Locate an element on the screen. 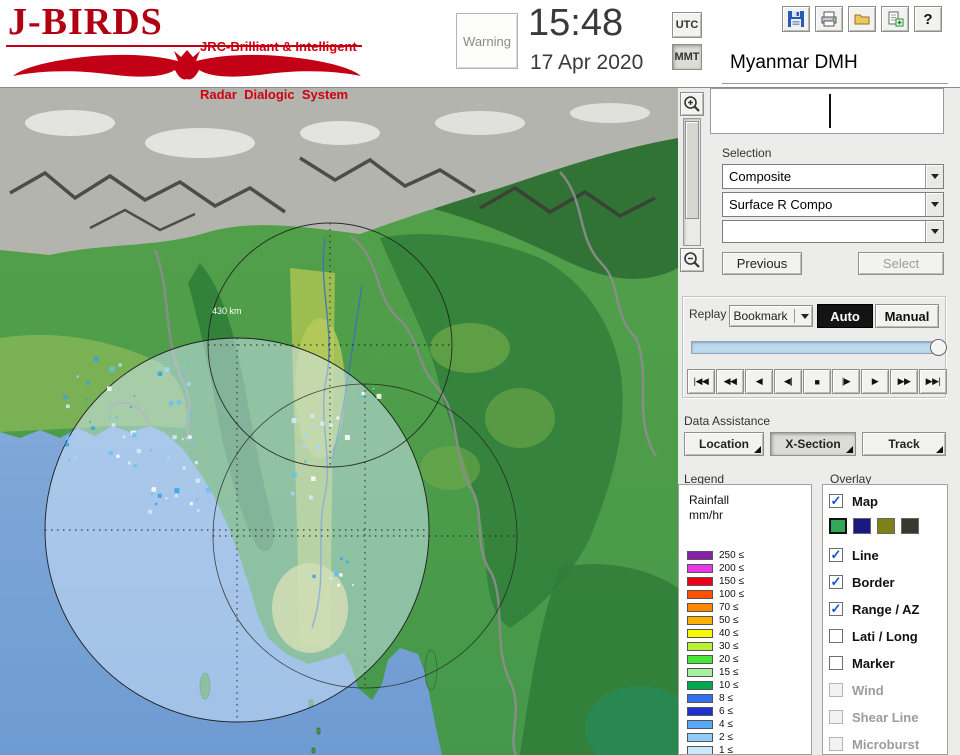 This screenshot has width=960, height=755. x-section-button-label: X-Section is located at coordinates (813, 444).